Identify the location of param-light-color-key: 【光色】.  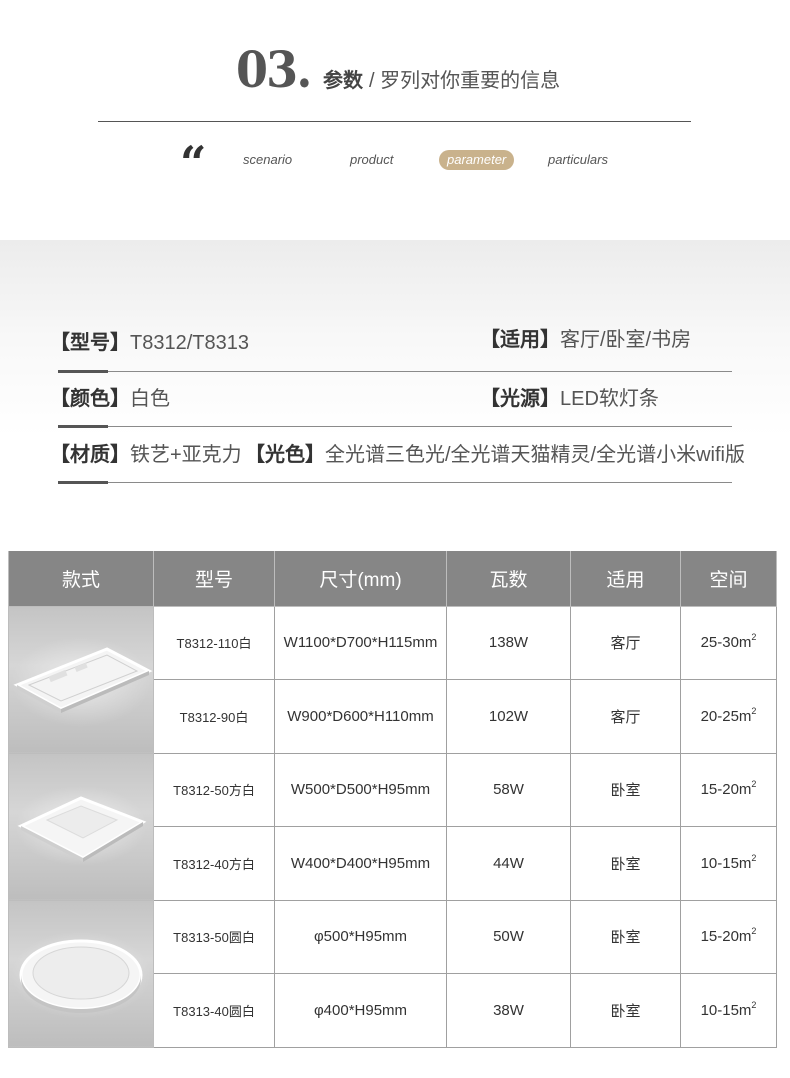
(285, 455).